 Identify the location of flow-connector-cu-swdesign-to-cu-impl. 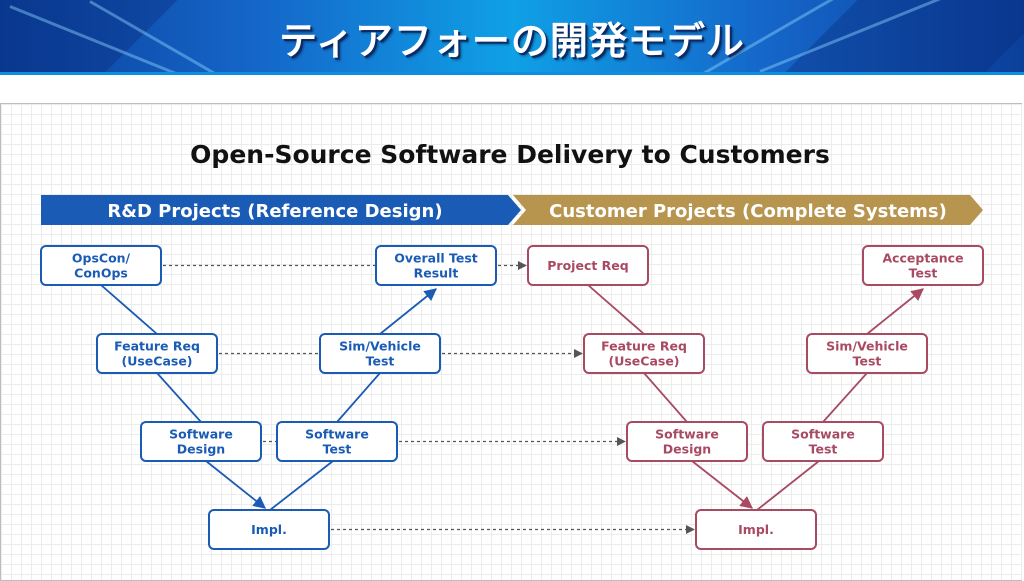
(722, 484).